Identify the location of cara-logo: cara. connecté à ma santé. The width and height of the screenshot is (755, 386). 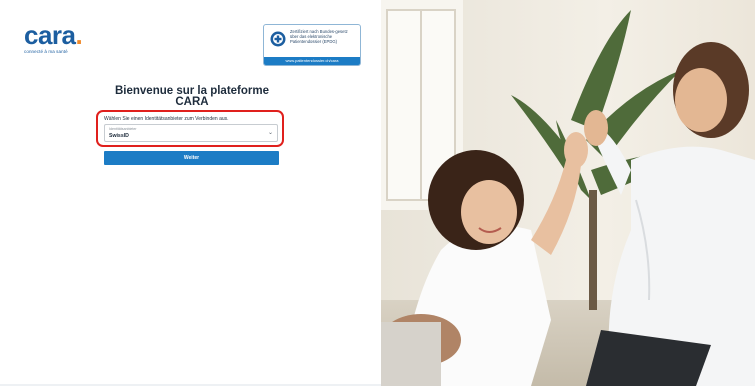
(53, 37).